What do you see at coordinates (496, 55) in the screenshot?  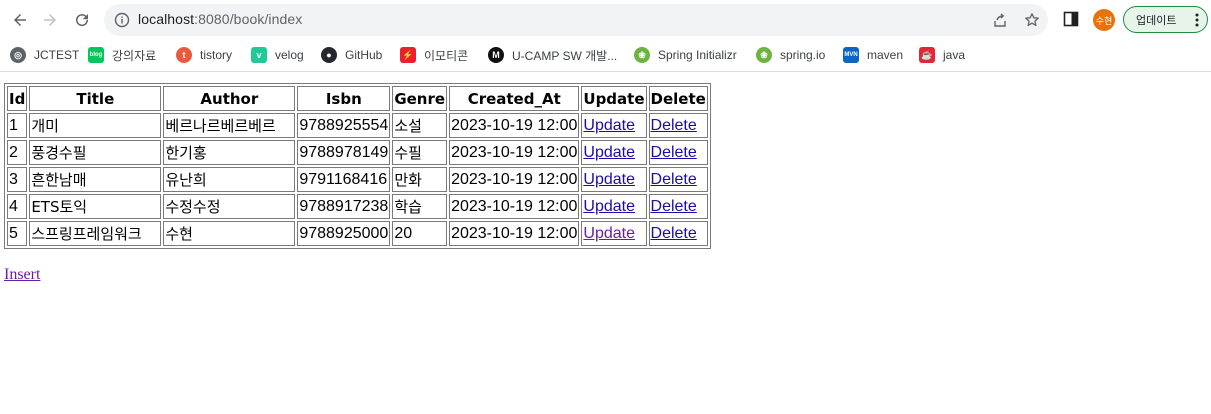 I see `ucamp-icon: M` at bounding box center [496, 55].